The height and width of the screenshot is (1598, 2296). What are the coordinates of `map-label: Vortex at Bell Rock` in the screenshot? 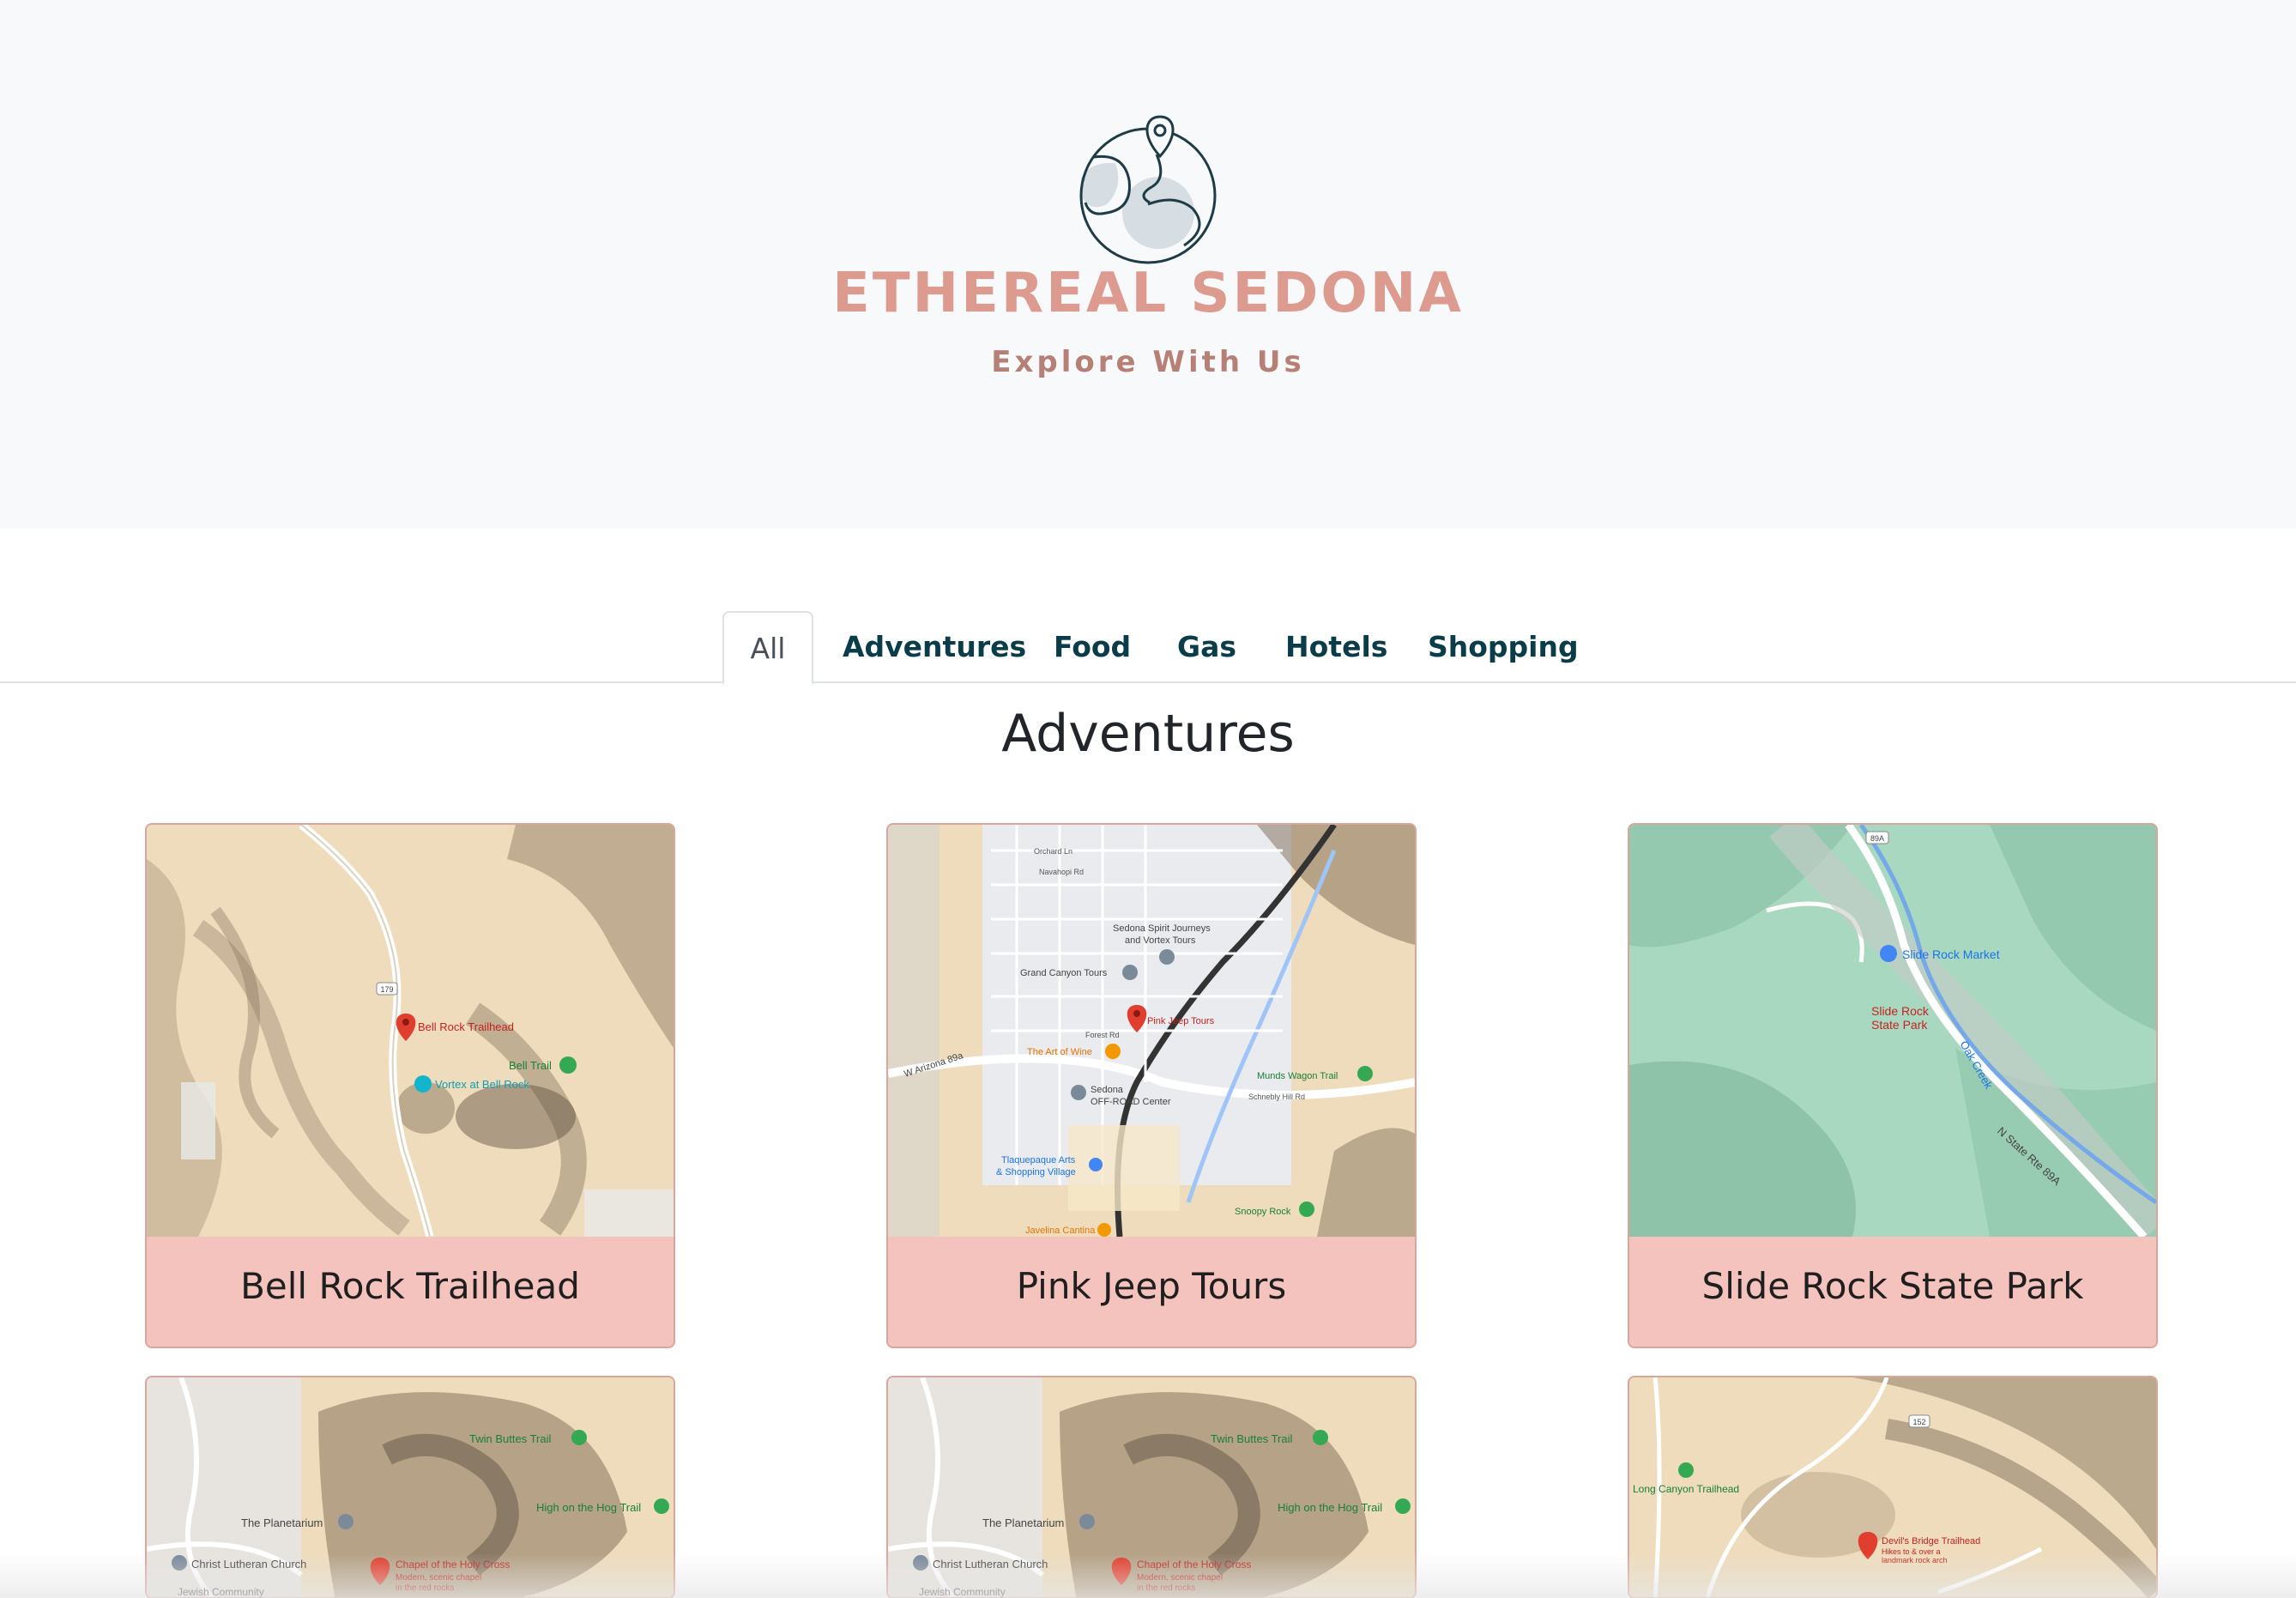 It's located at (482, 1084).